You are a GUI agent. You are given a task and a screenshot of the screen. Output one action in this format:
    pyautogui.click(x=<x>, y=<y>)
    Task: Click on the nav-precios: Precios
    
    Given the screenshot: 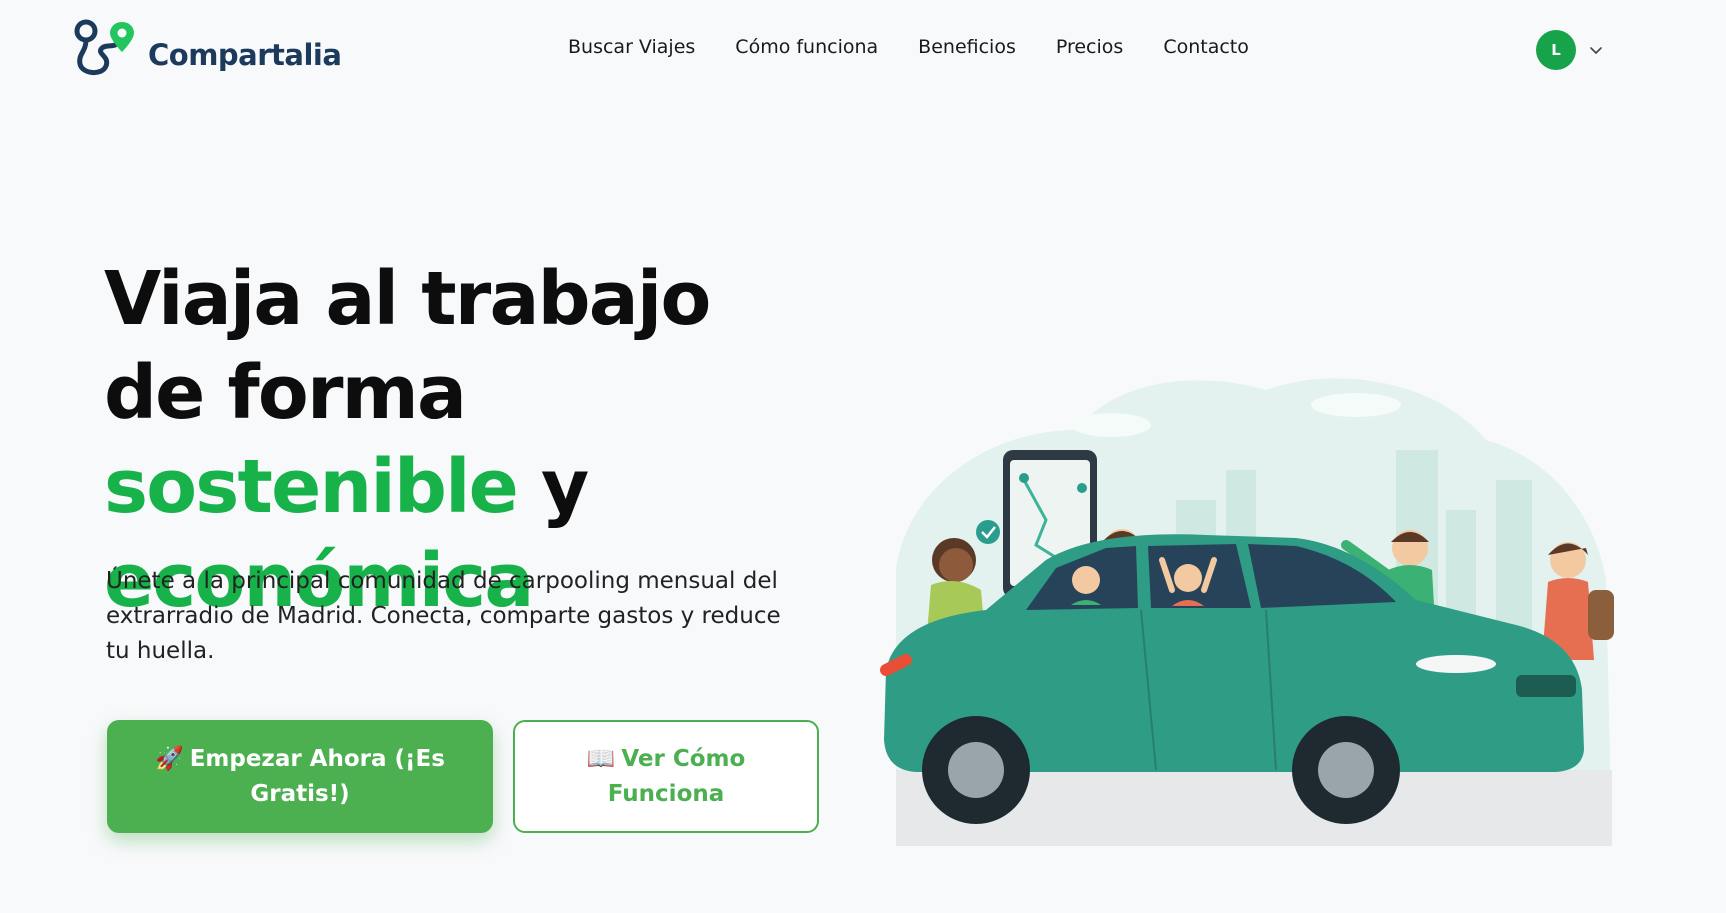 What is the action you would take?
    pyautogui.click(x=1089, y=47)
    